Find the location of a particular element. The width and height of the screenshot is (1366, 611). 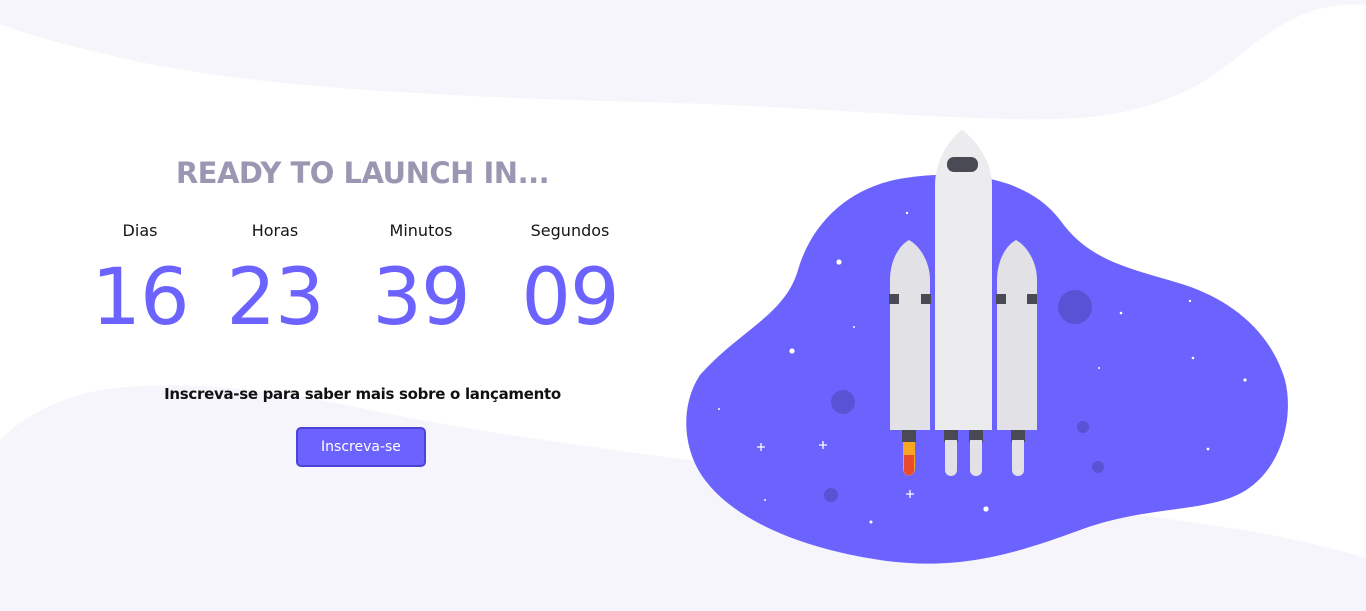

minutes-label: Minutos is located at coordinates (421, 230).